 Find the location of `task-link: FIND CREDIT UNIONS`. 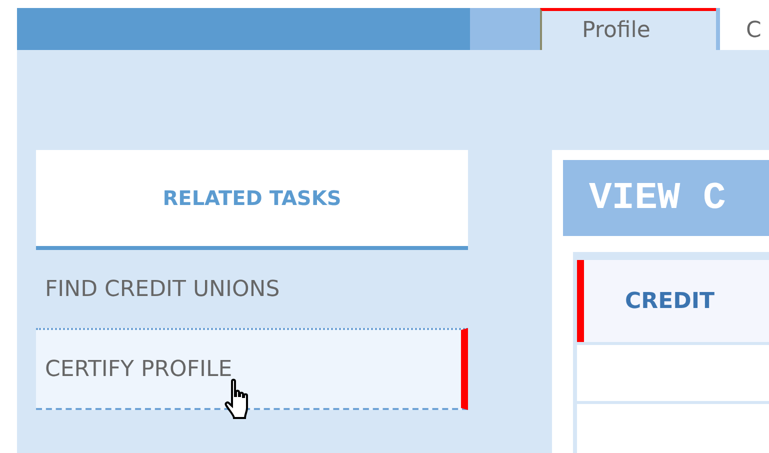

task-link: FIND CREDIT UNIONS is located at coordinates (252, 289).